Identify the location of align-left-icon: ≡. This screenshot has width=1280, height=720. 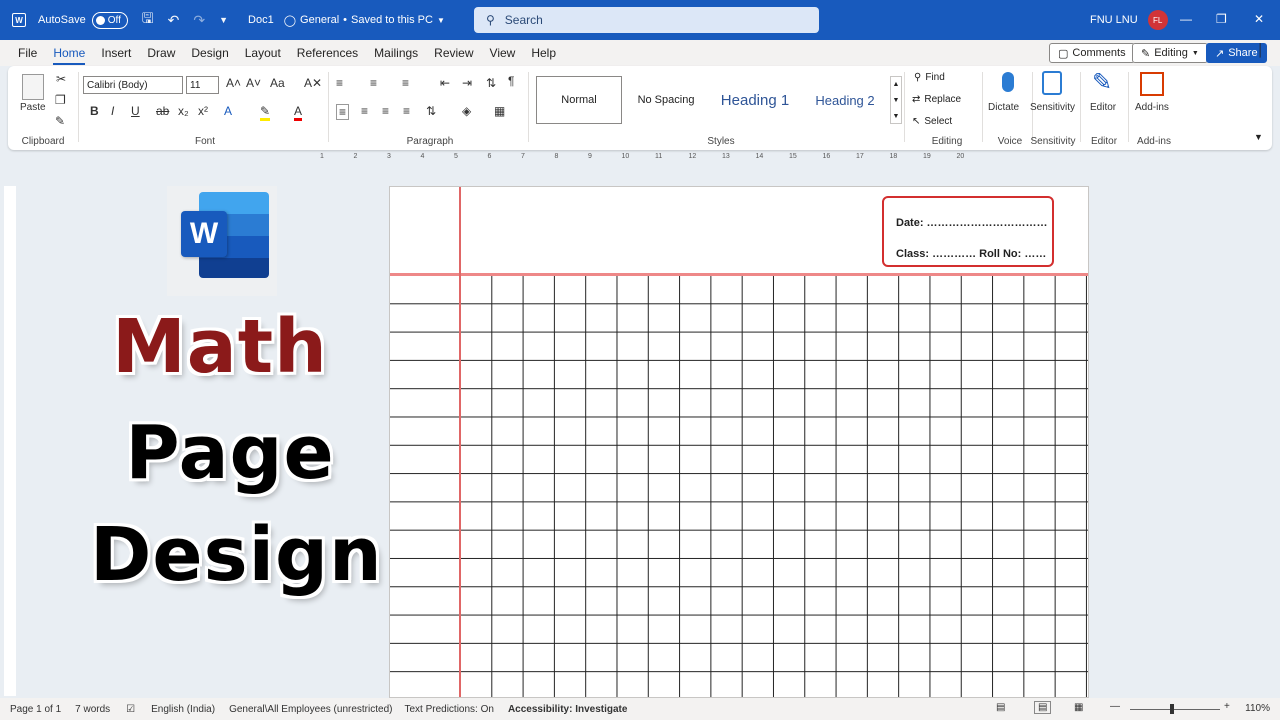
(343, 112).